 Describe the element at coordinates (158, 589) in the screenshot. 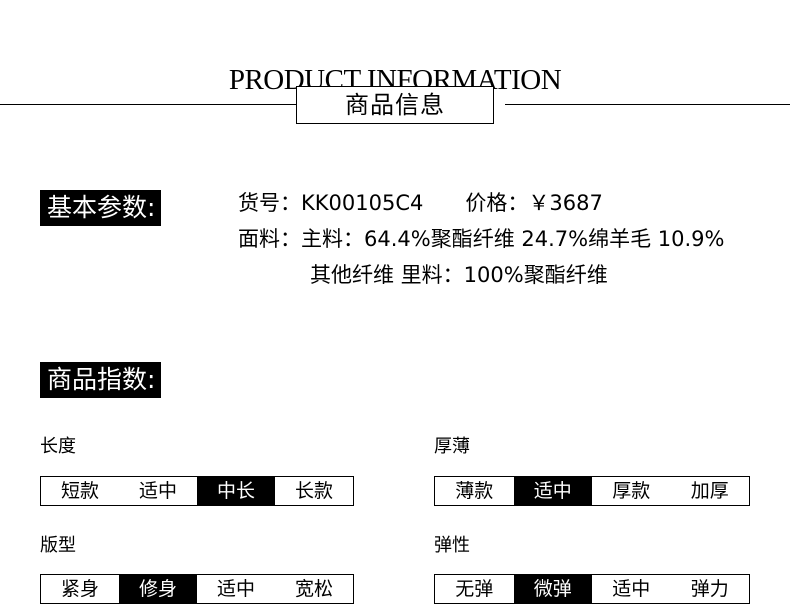

I see `fit-option: 修身` at that location.